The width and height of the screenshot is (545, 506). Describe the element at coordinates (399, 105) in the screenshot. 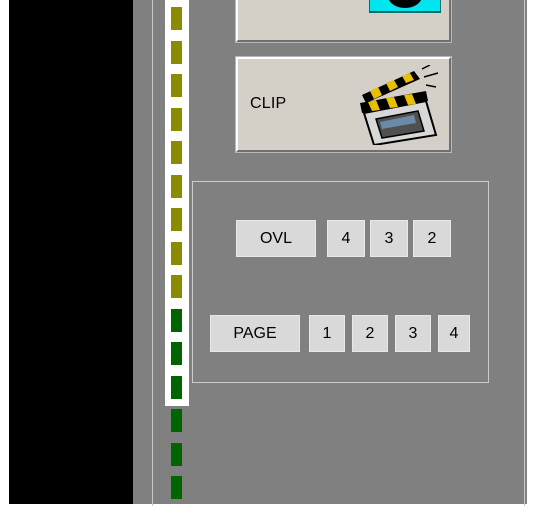

I see `clapperboard-icon` at that location.